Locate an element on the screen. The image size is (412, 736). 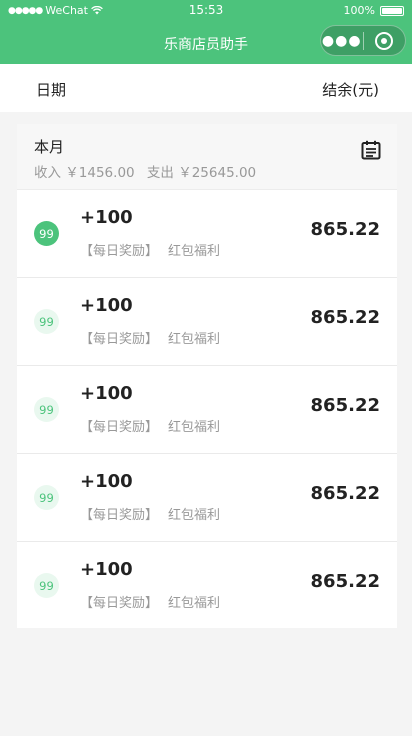
battery-icon is located at coordinates (392, 10).